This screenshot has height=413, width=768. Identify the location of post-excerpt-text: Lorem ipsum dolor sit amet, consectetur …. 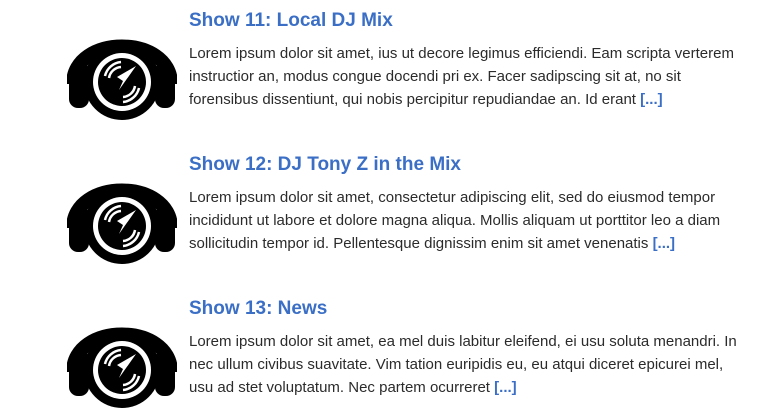
(455, 220).